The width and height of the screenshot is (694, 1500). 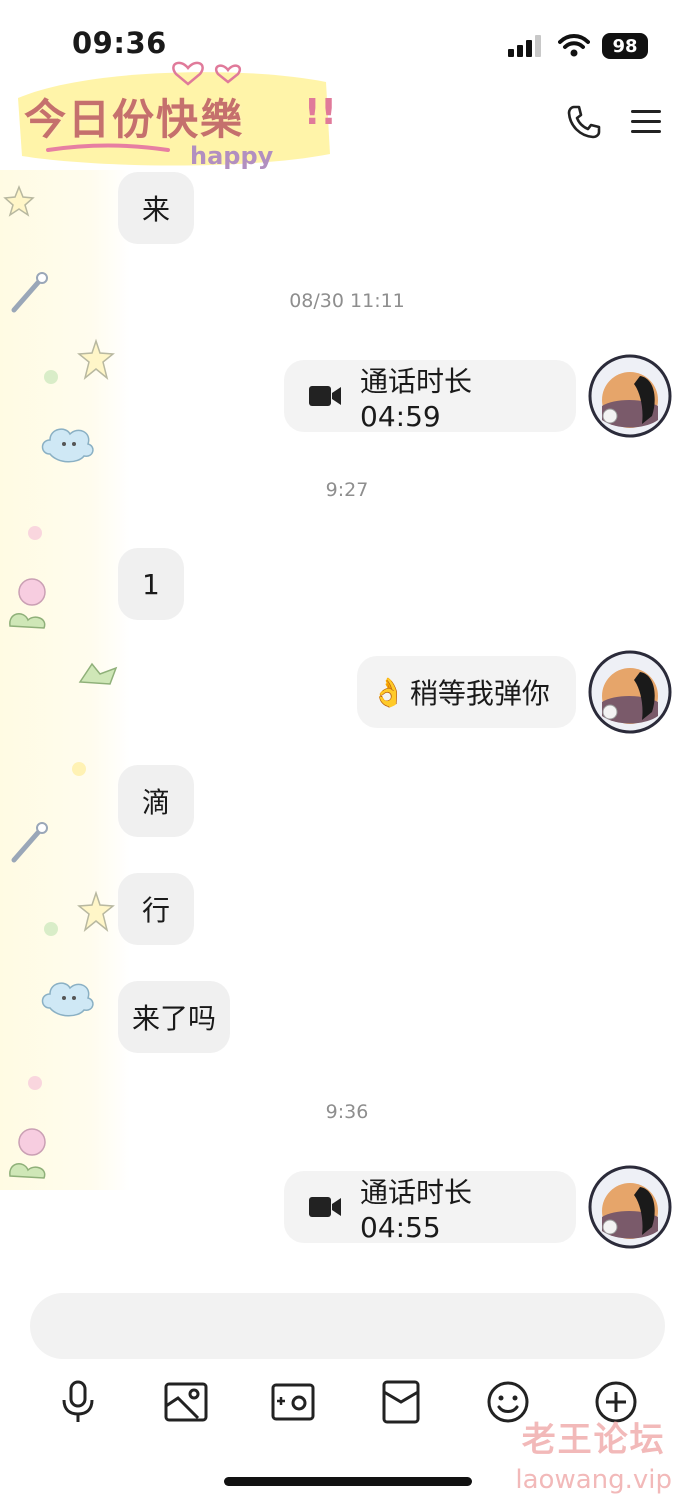 I want to click on photo-button, so click(x=186, y=1402).